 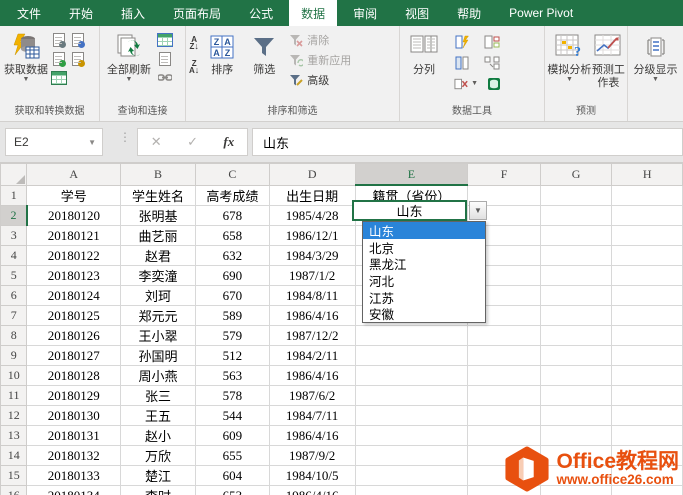 I want to click on col-header-G: G, so click(x=576, y=174).